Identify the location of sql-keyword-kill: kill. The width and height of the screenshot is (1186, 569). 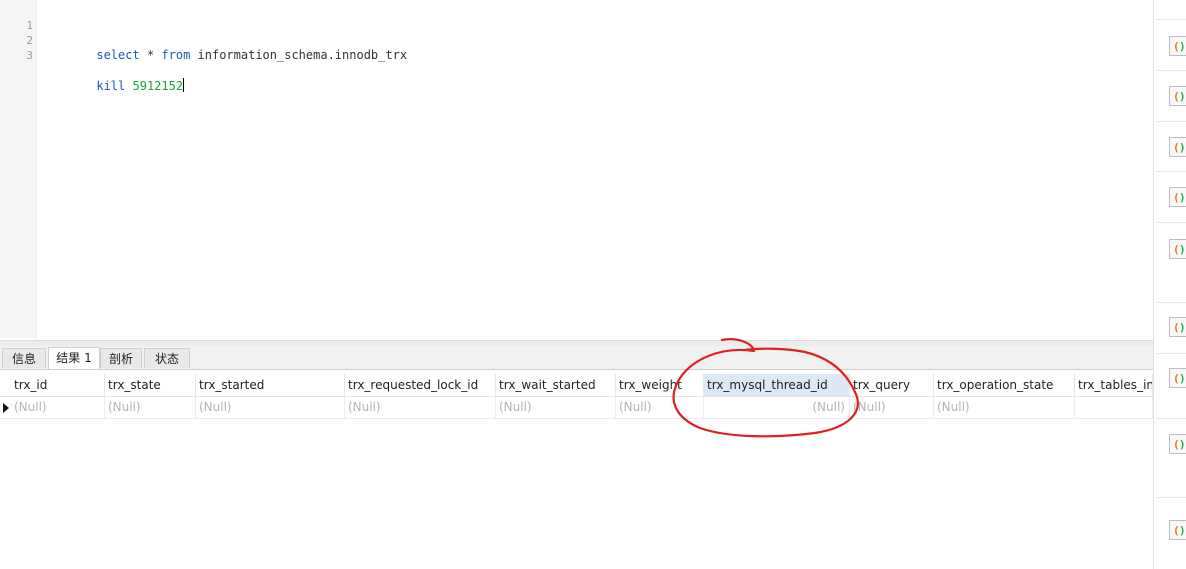
(111, 86).